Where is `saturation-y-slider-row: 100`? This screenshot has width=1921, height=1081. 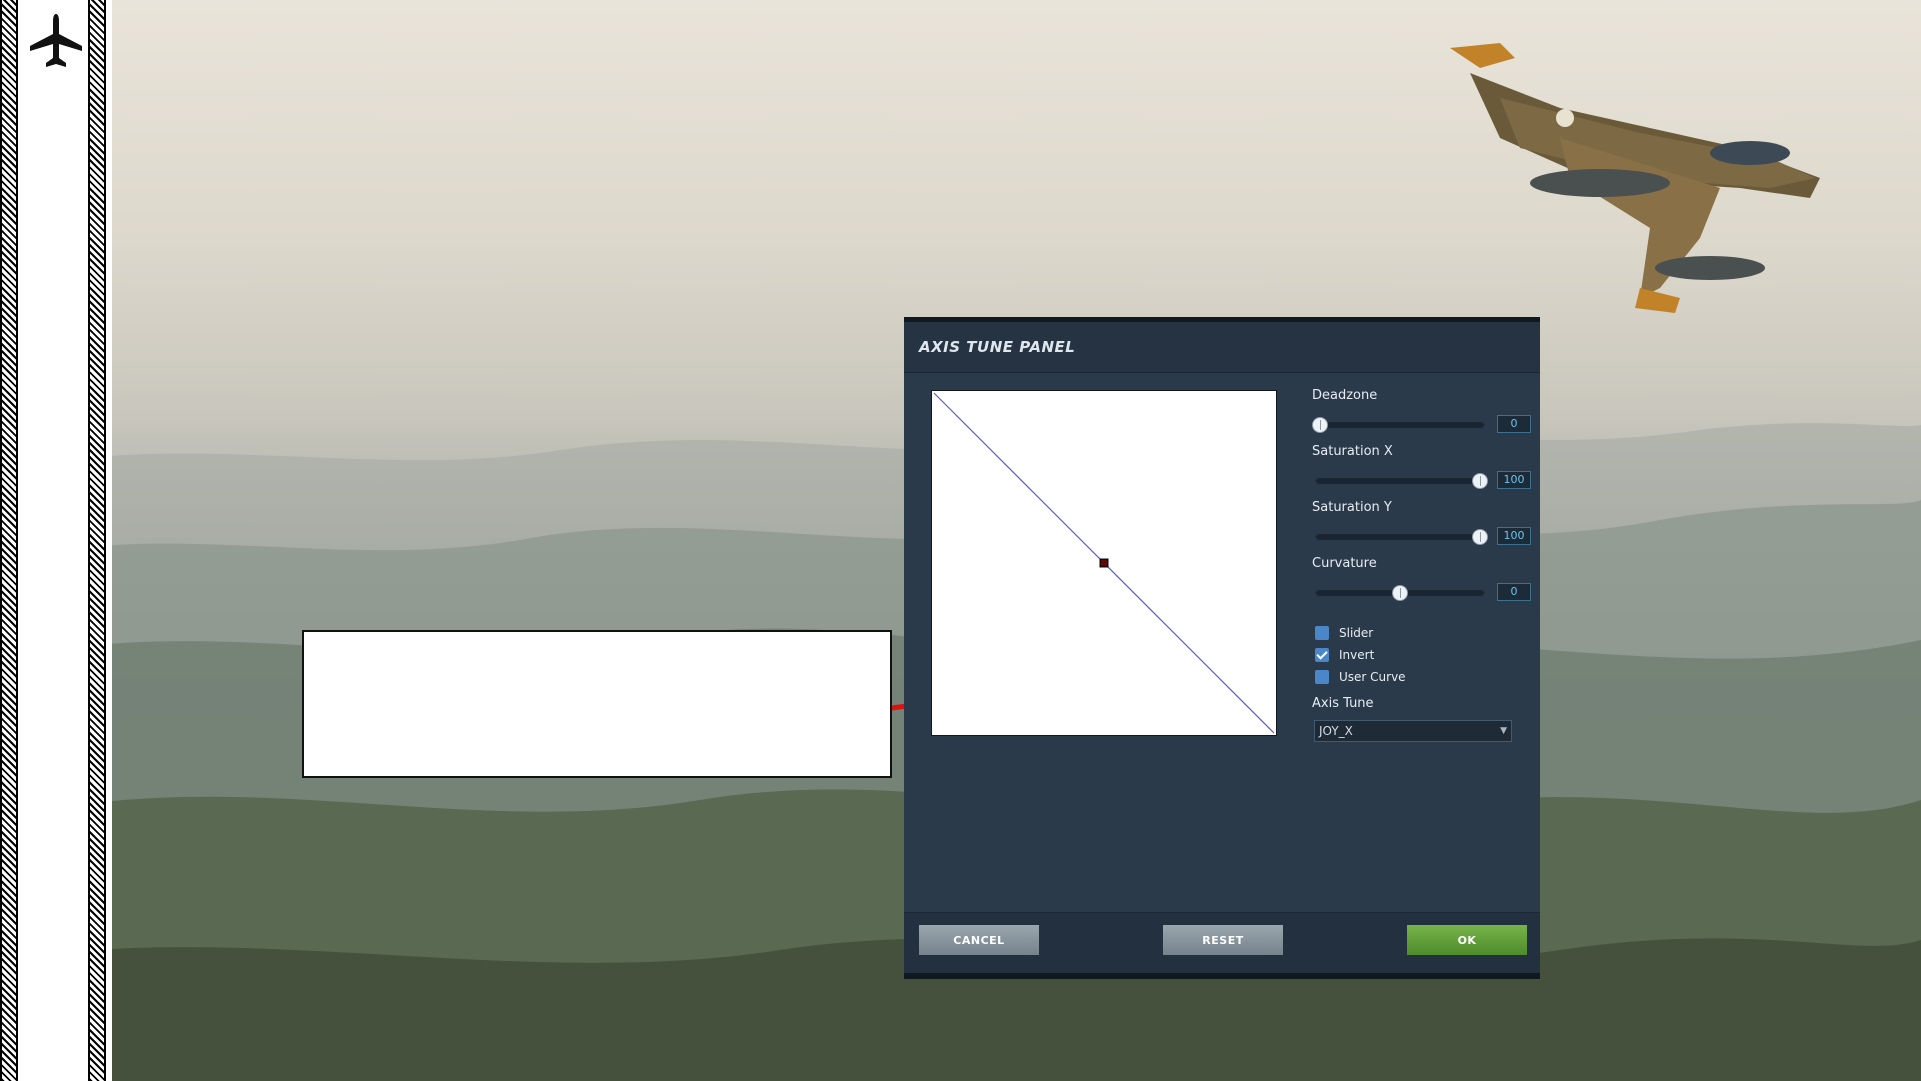 saturation-y-slider-row: 100 is located at coordinates (1423, 536).